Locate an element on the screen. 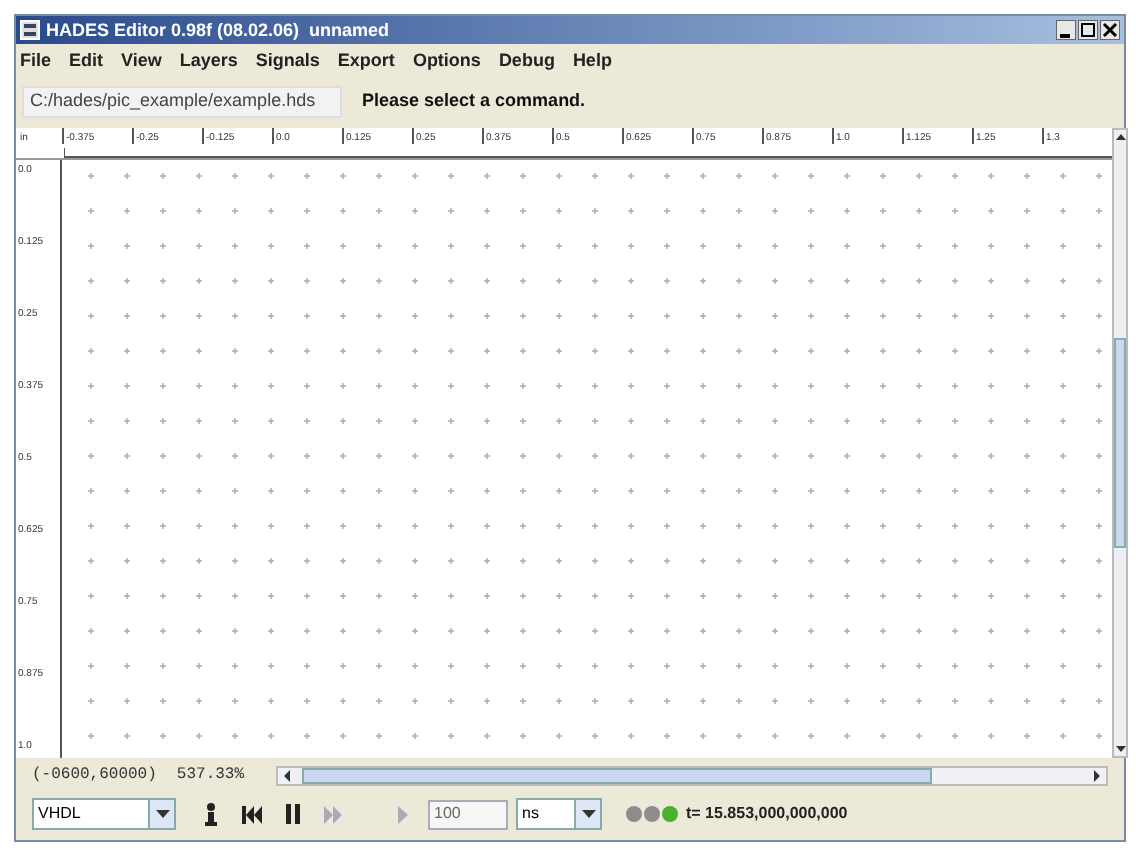 The width and height of the screenshot is (1136, 858). coordinates: (-0600,60000) is located at coordinates (94, 776).